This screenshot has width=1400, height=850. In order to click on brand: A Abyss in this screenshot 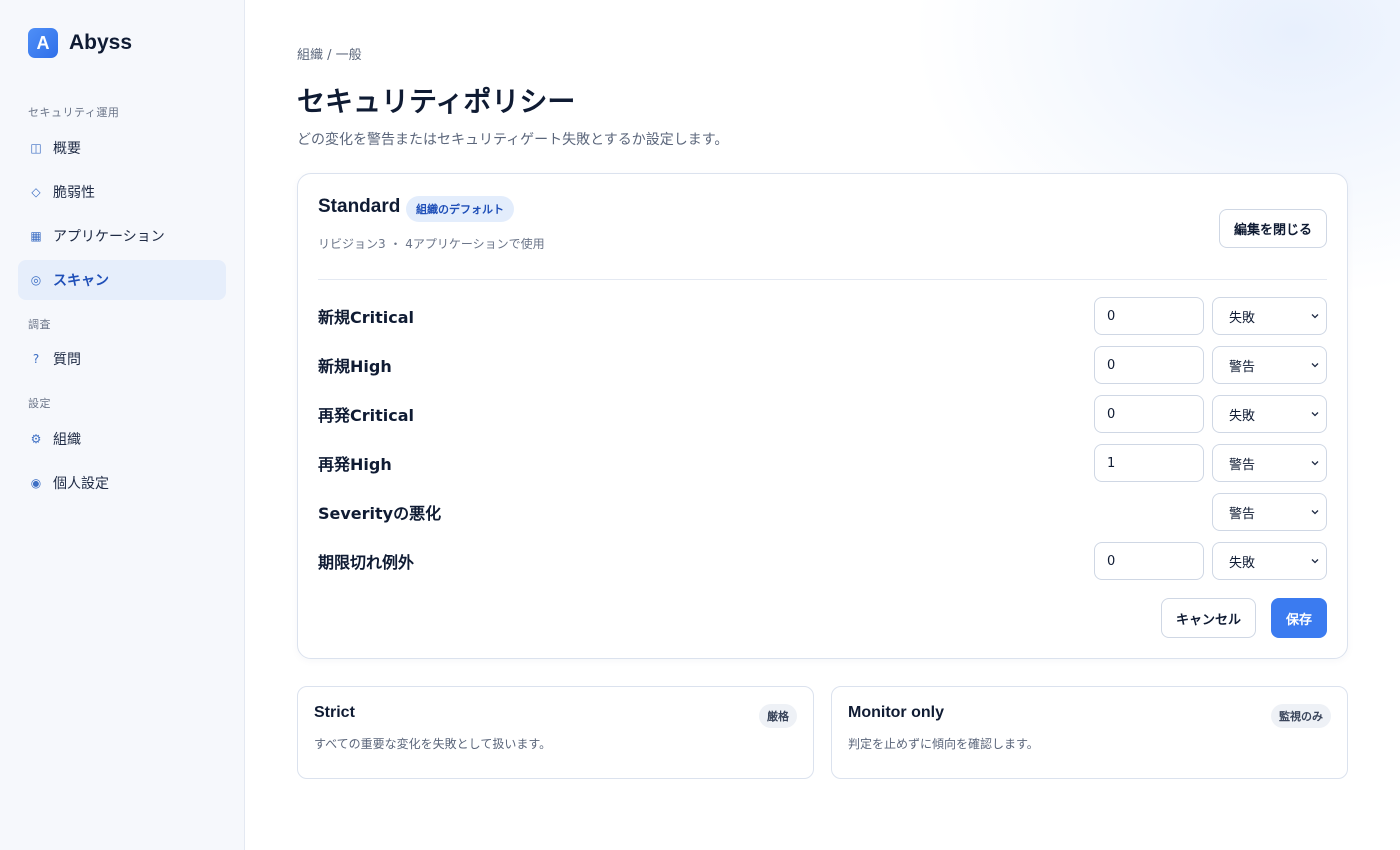, I will do `click(80, 43)`.